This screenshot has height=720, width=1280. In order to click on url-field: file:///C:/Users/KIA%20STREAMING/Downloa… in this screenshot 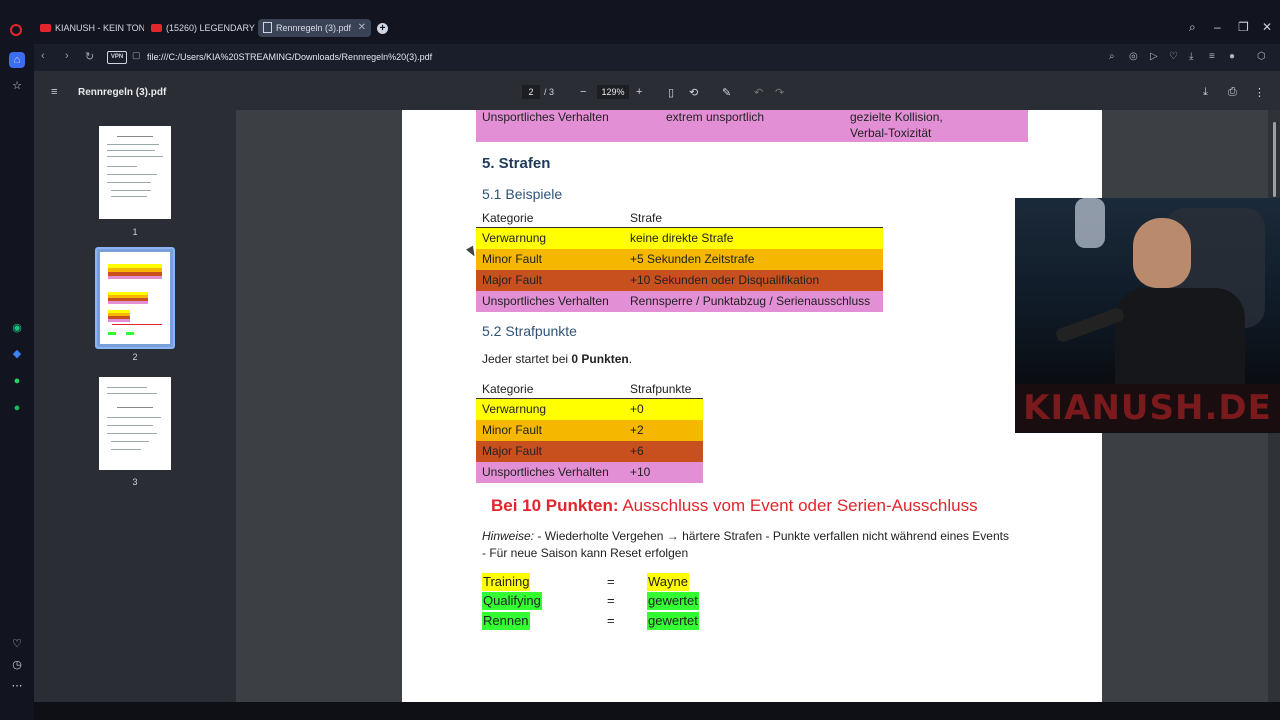, I will do `click(289, 57)`.